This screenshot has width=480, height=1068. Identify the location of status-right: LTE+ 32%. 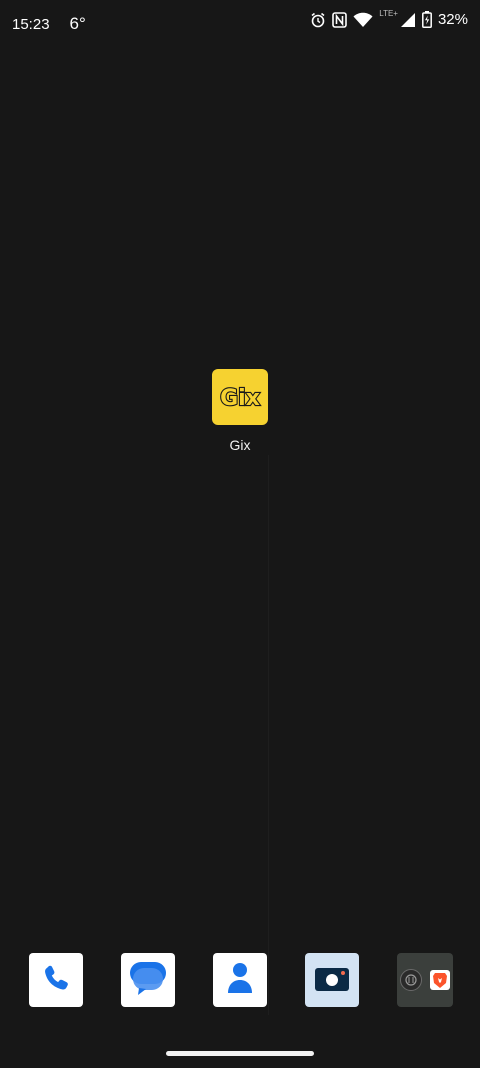
(389, 18).